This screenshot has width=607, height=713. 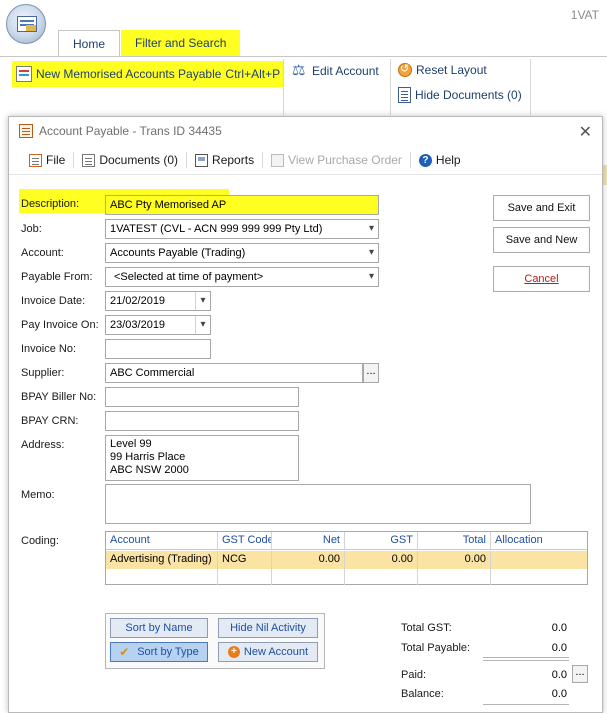 What do you see at coordinates (381, 540) in the screenshot?
I see `column-header-gst: GST` at bounding box center [381, 540].